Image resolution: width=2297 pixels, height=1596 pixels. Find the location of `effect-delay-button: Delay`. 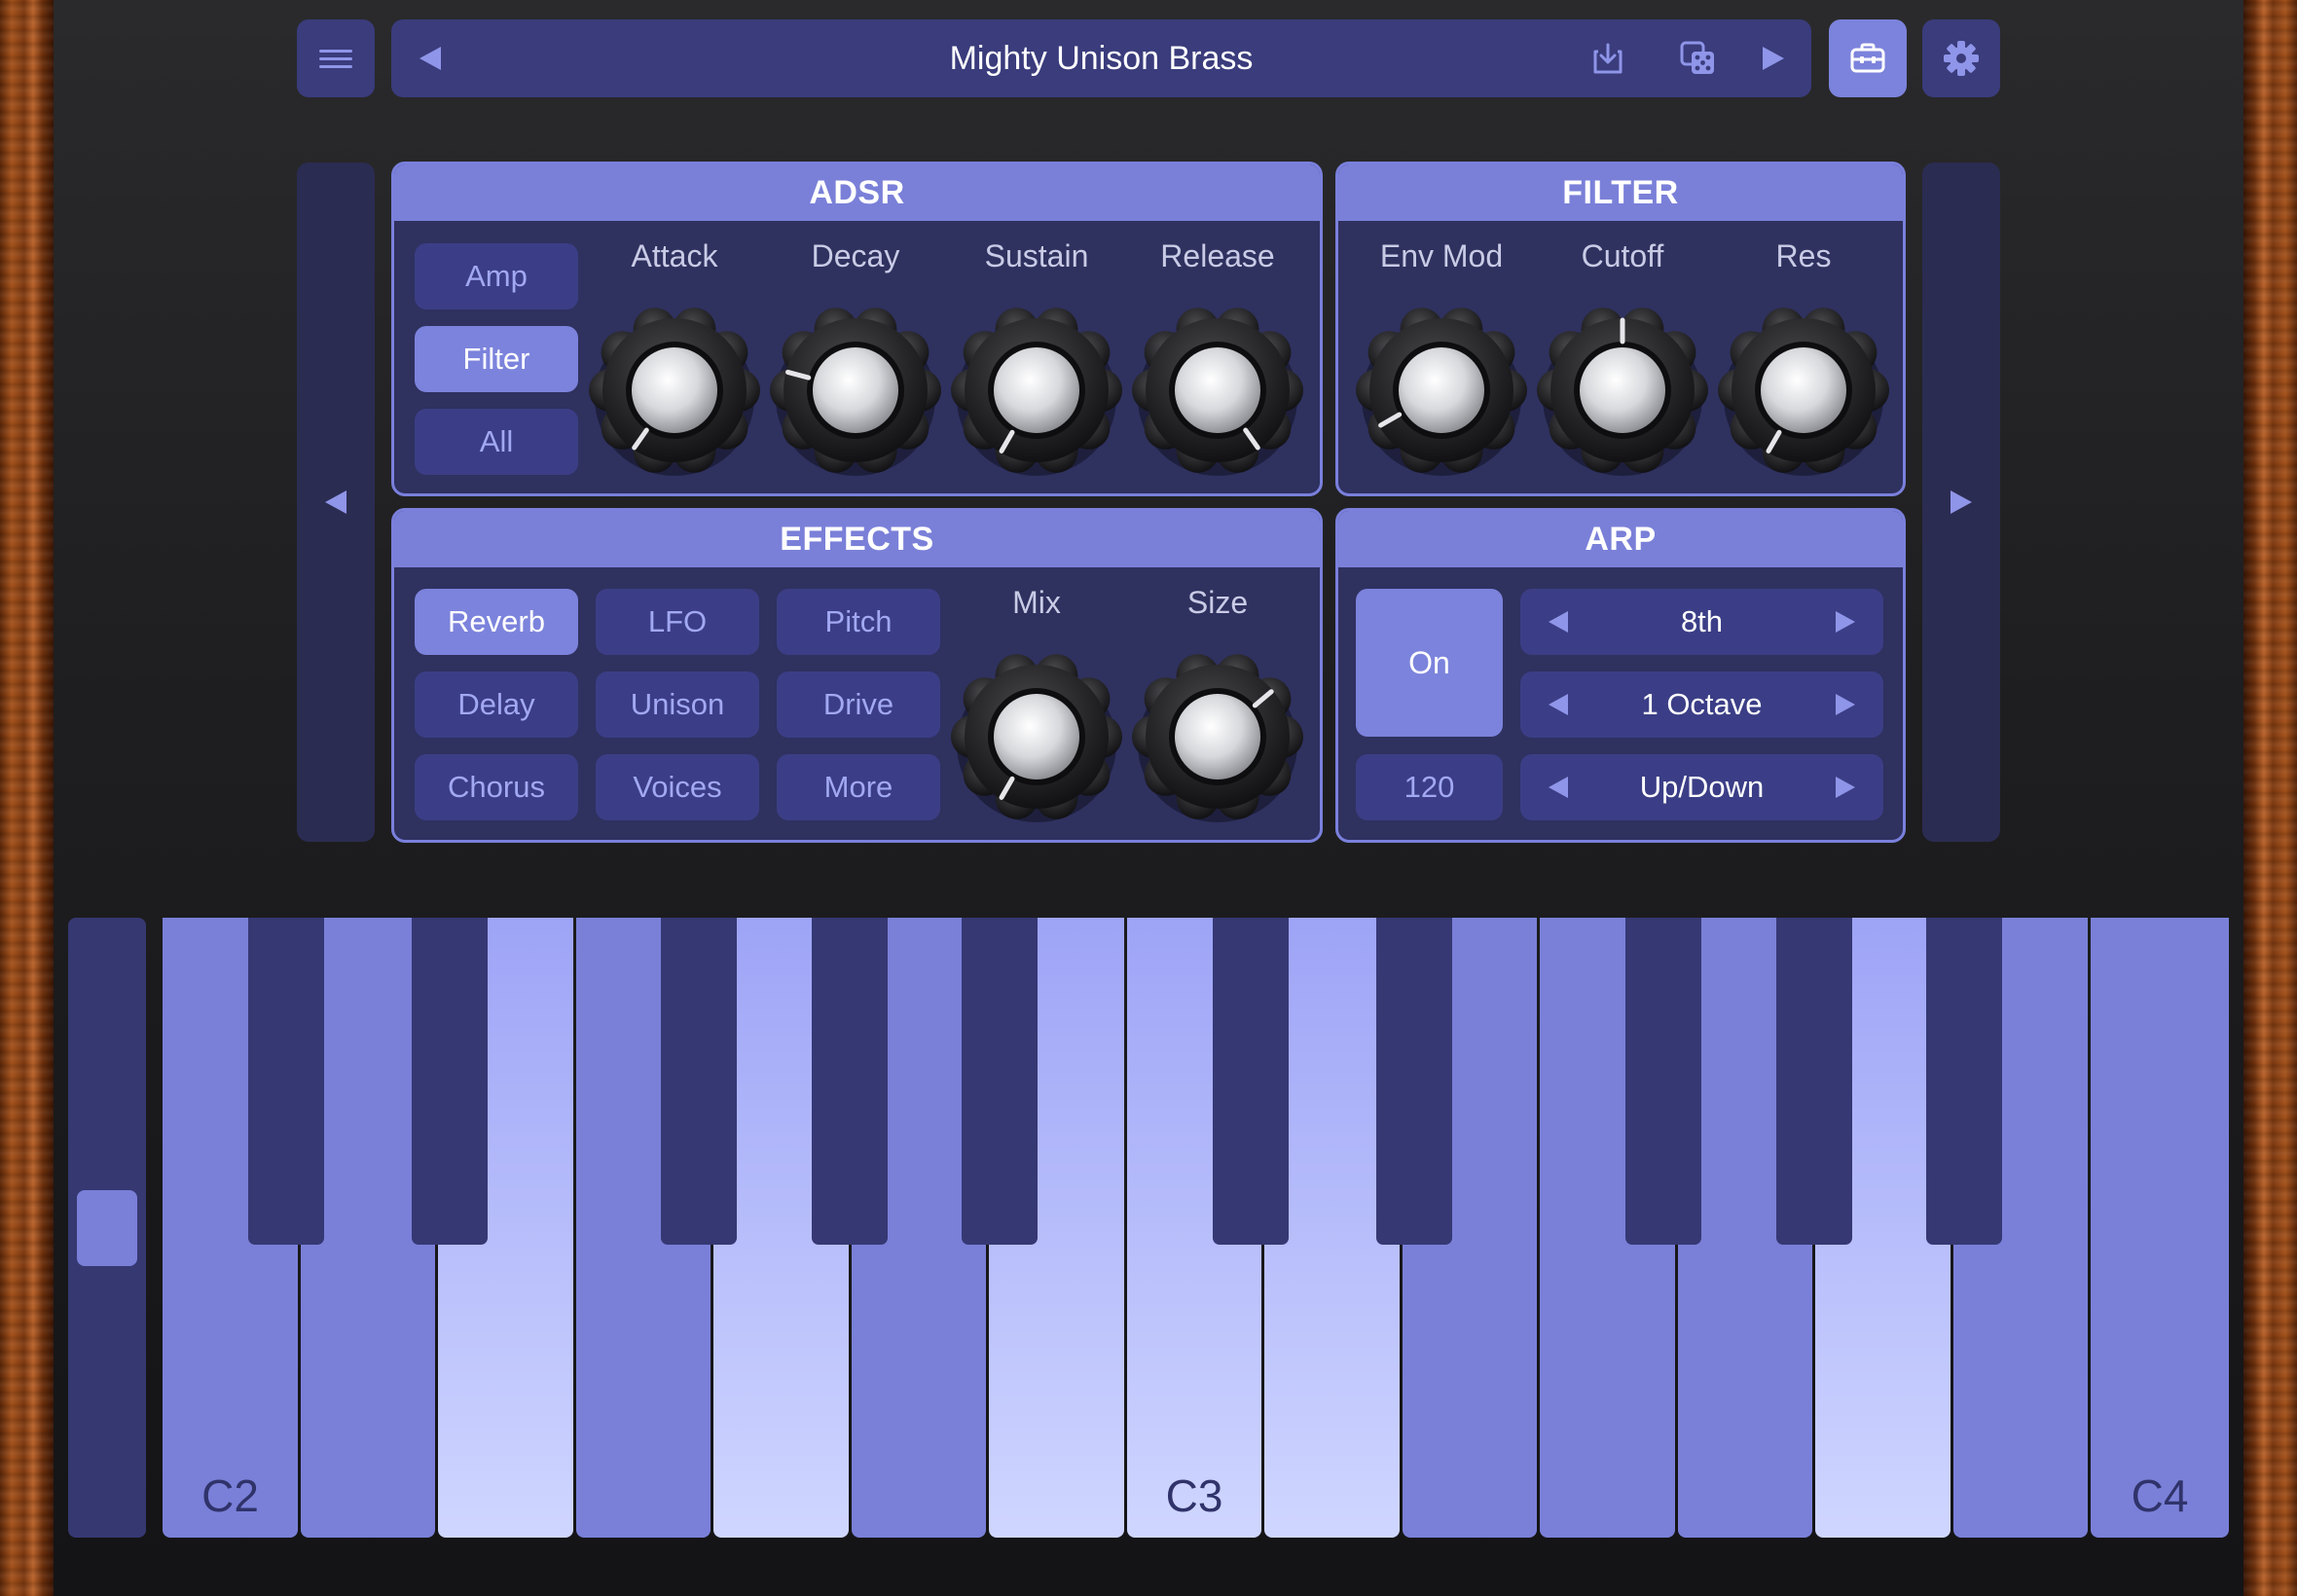

effect-delay-button: Delay is located at coordinates (496, 704).